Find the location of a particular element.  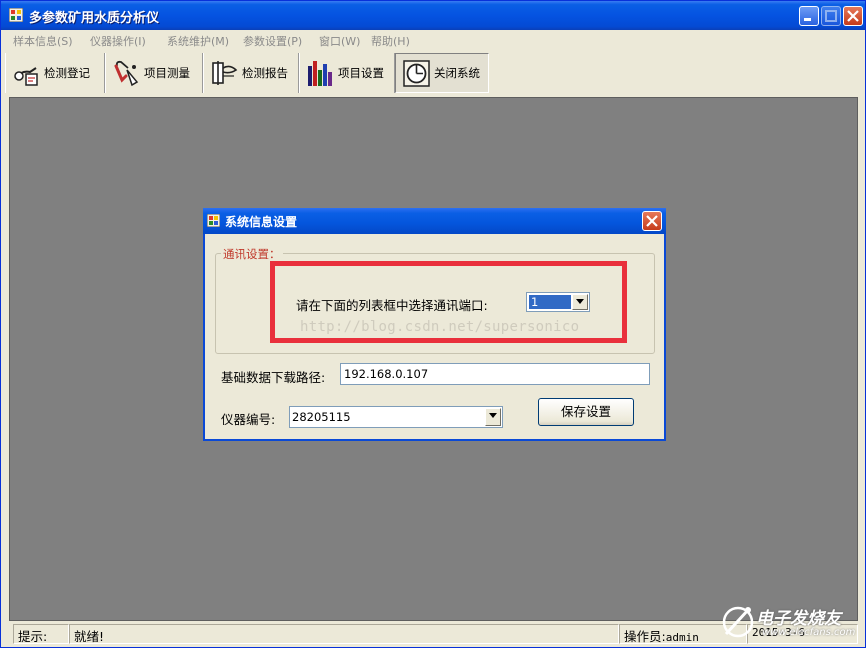

dialog-app-icon is located at coordinates (213, 220).